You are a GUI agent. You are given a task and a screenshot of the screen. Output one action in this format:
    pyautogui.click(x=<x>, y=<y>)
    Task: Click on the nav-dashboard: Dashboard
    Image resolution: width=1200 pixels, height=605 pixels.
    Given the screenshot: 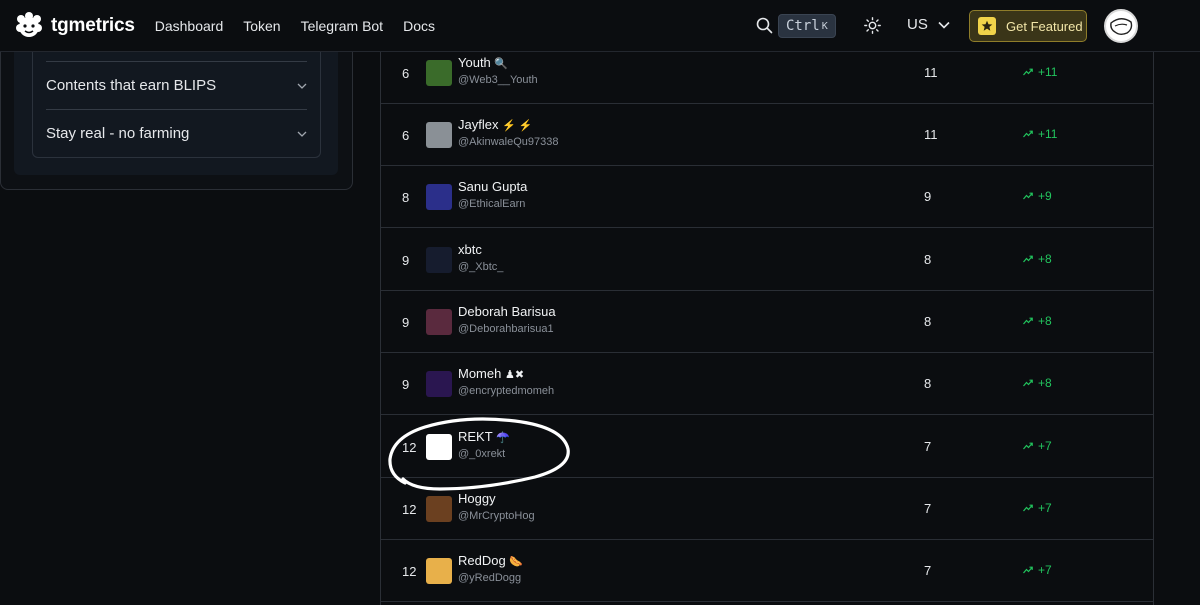 What is the action you would take?
    pyautogui.click(x=189, y=26)
    